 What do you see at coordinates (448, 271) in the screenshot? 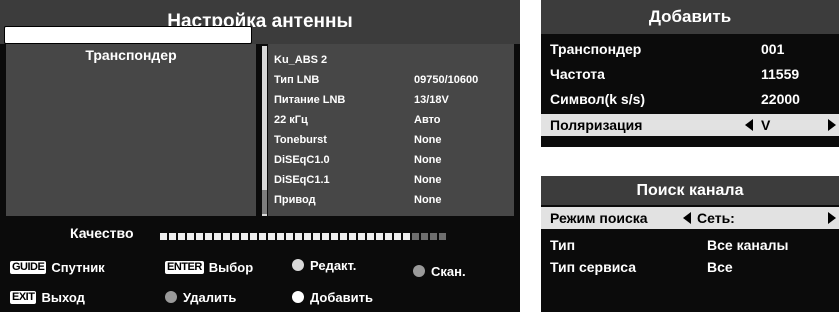
I see `scan-key-label: Скан.` at bounding box center [448, 271].